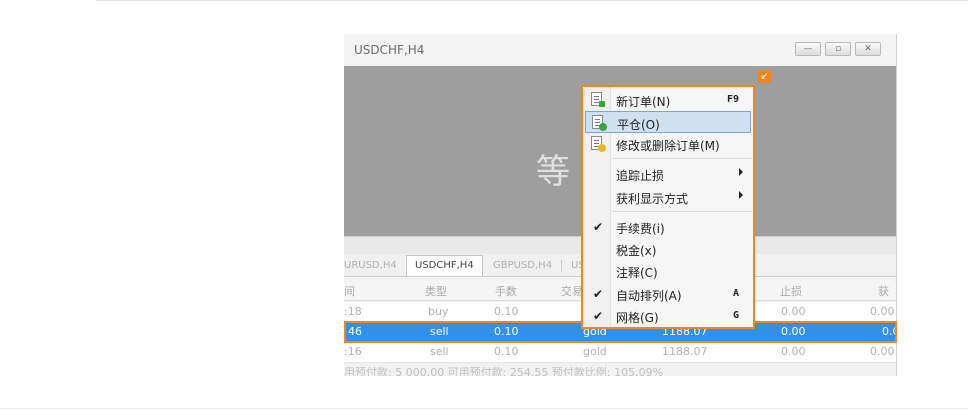 The height and width of the screenshot is (411, 968). Describe the element at coordinates (668, 227) in the screenshot. I see `menu-item-commission: ✔ 手续费(i)` at that location.